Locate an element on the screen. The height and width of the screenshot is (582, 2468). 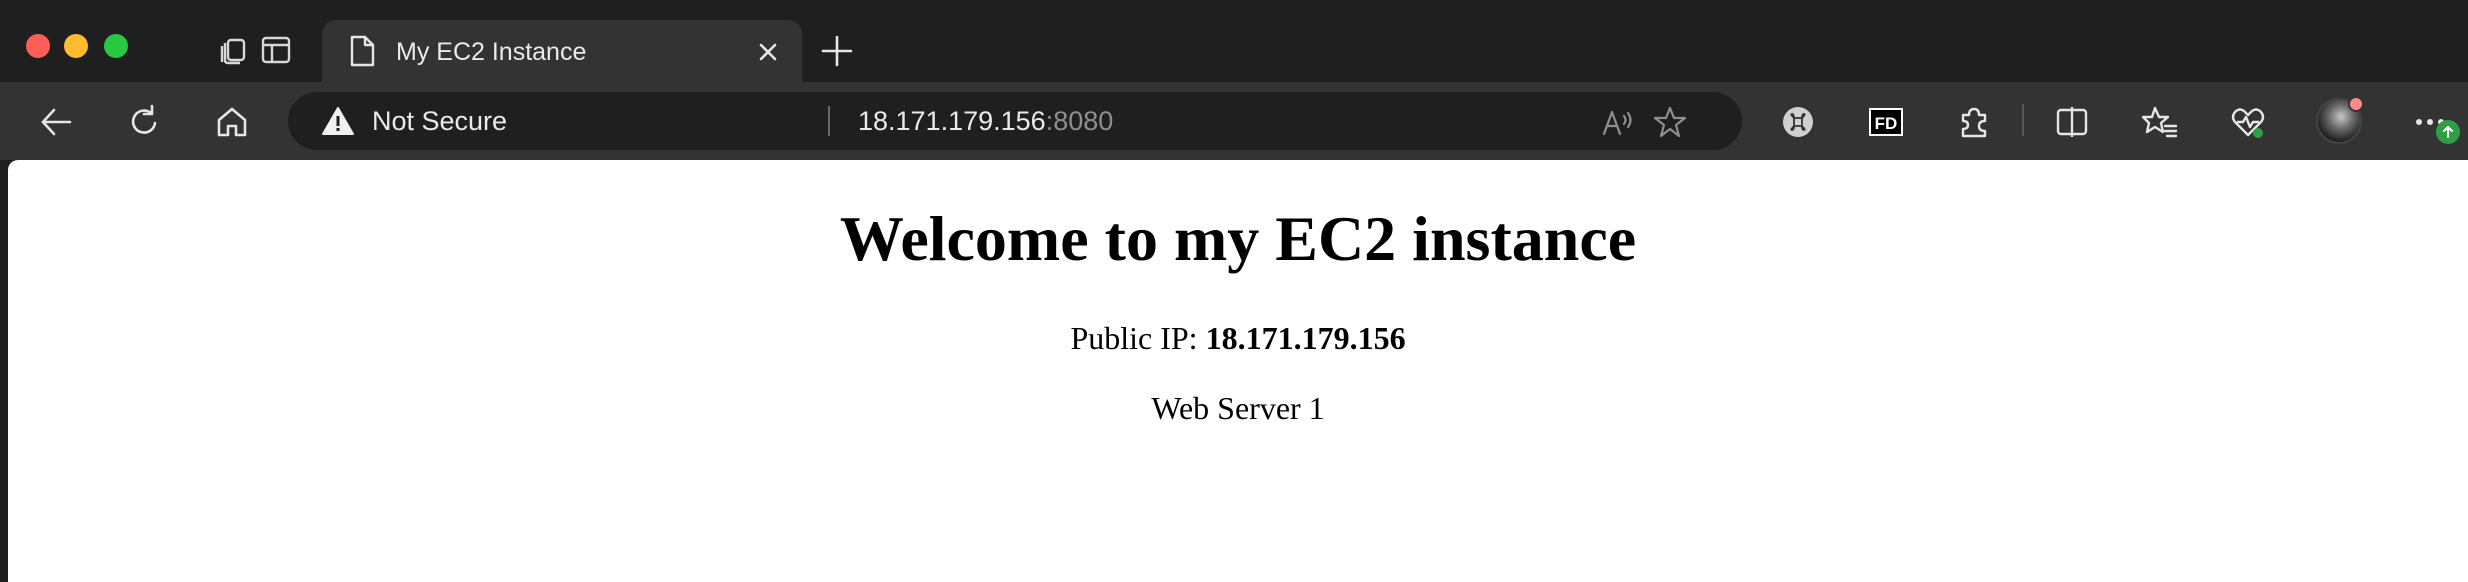
close-tab-icon is located at coordinates (768, 52).